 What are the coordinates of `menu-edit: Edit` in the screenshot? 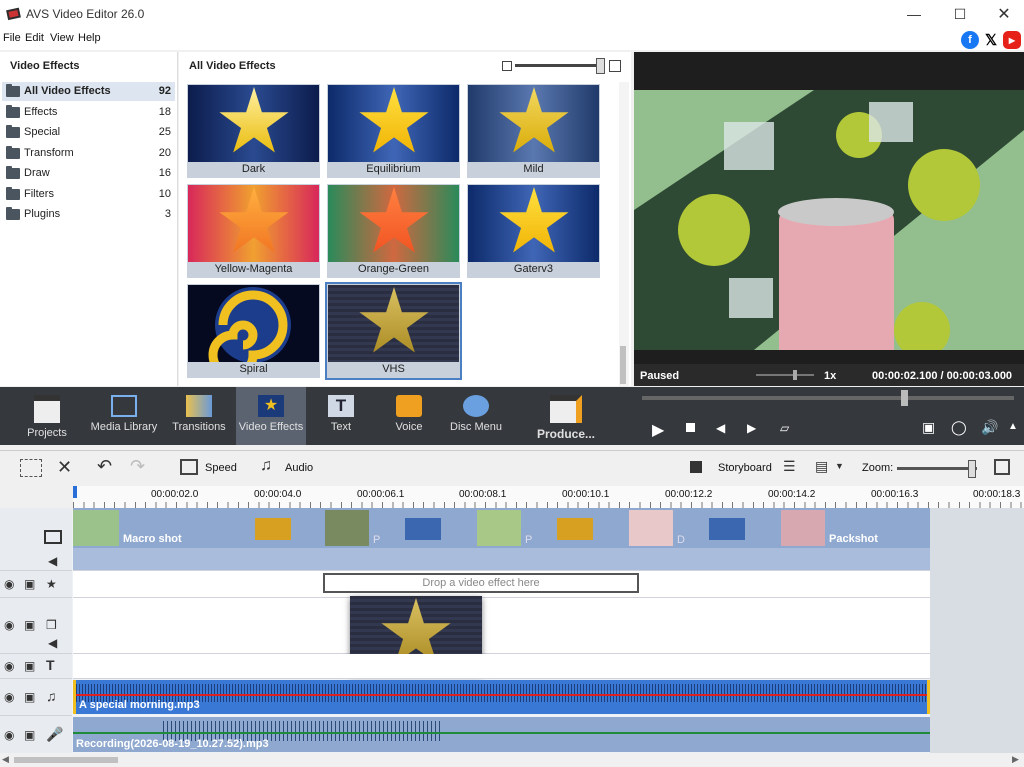 It's located at (34, 38).